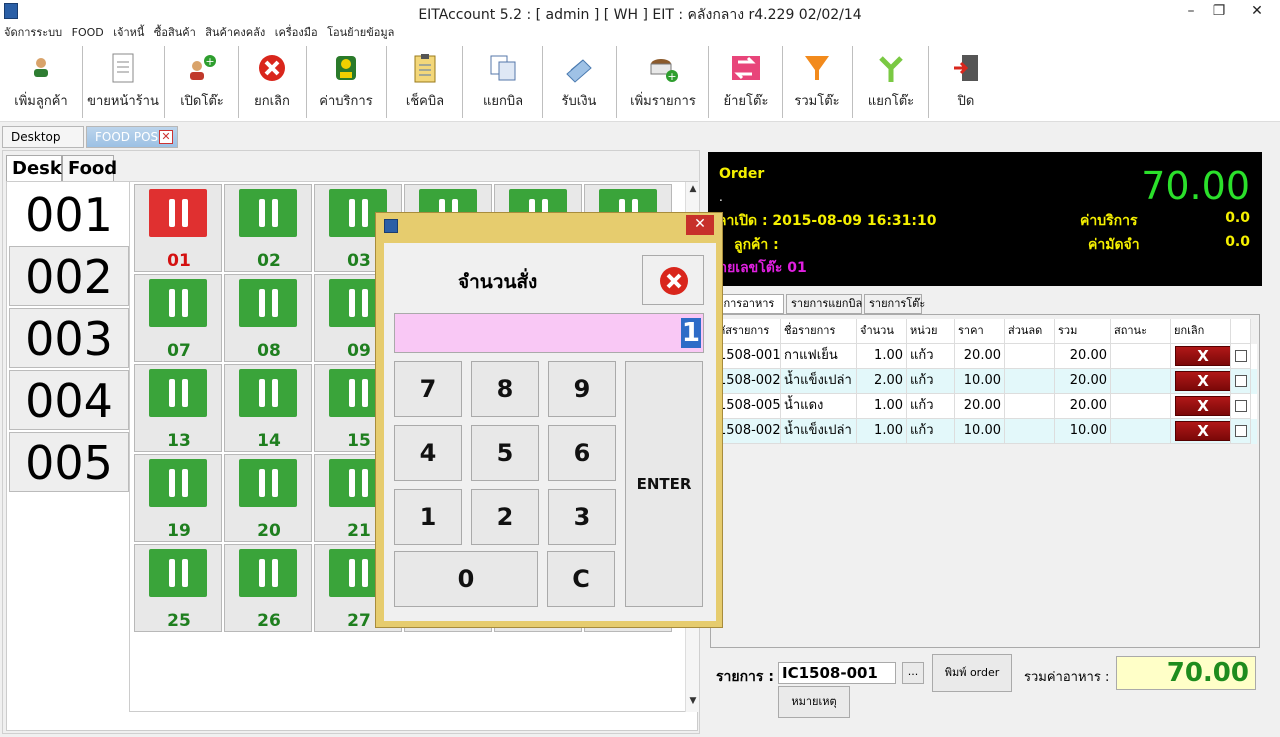  Describe the element at coordinates (268, 408) in the screenshot. I see `table-button: 14` at that location.